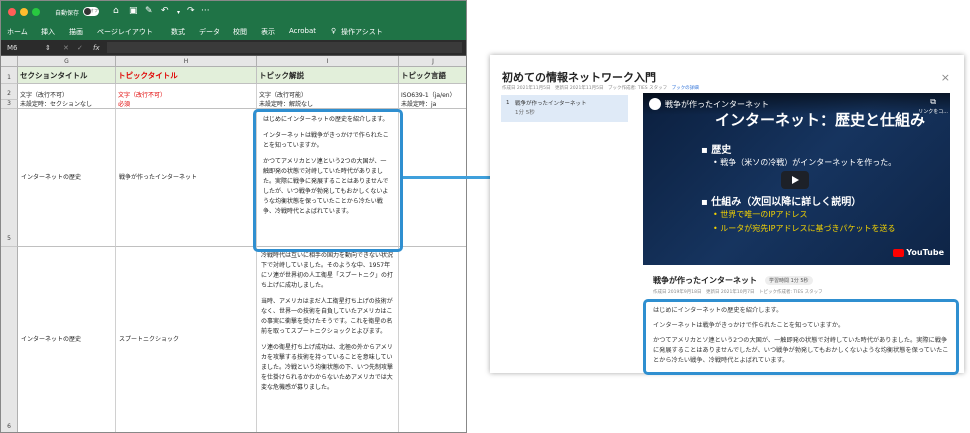 Image resolution: width=970 pixels, height=433 pixels. I want to click on row-header-3: 3, so click(9, 104).